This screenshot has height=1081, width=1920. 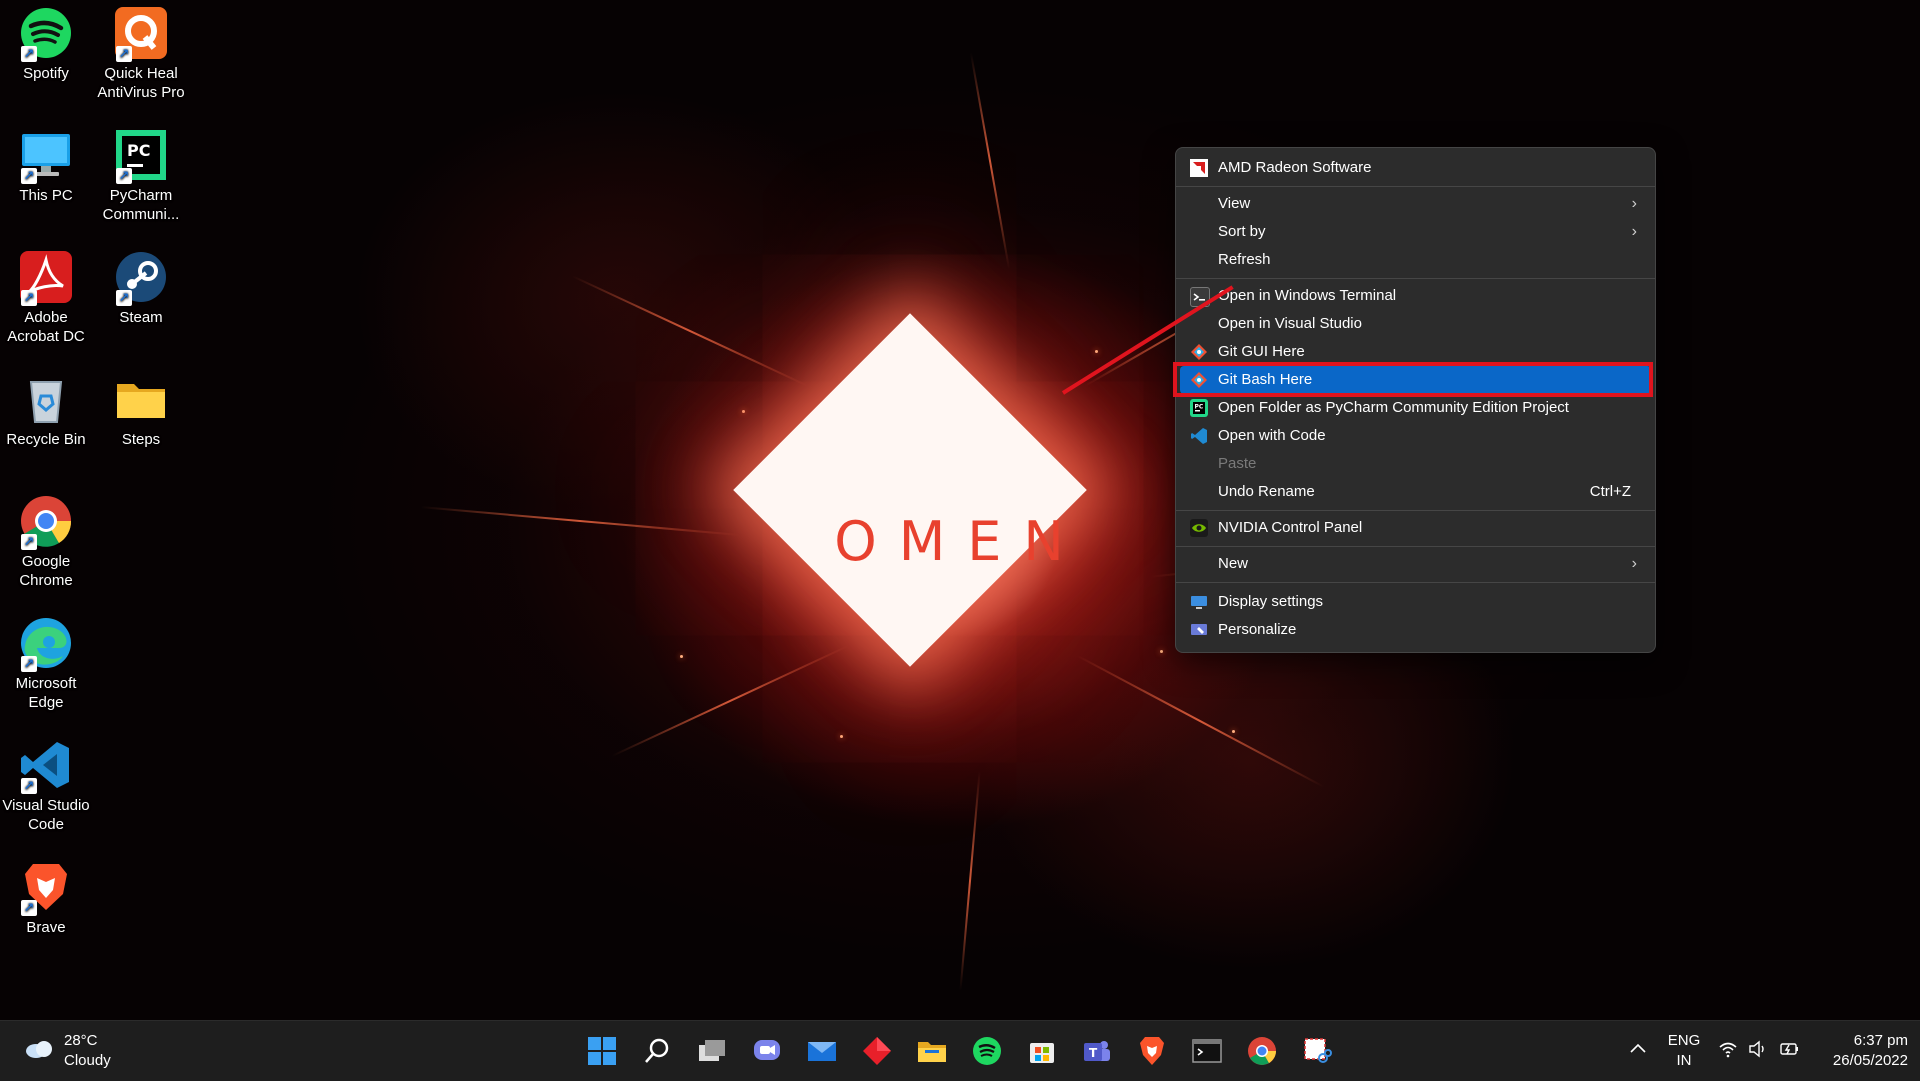 What do you see at coordinates (1199, 528) in the screenshot?
I see `nvidia-icon` at bounding box center [1199, 528].